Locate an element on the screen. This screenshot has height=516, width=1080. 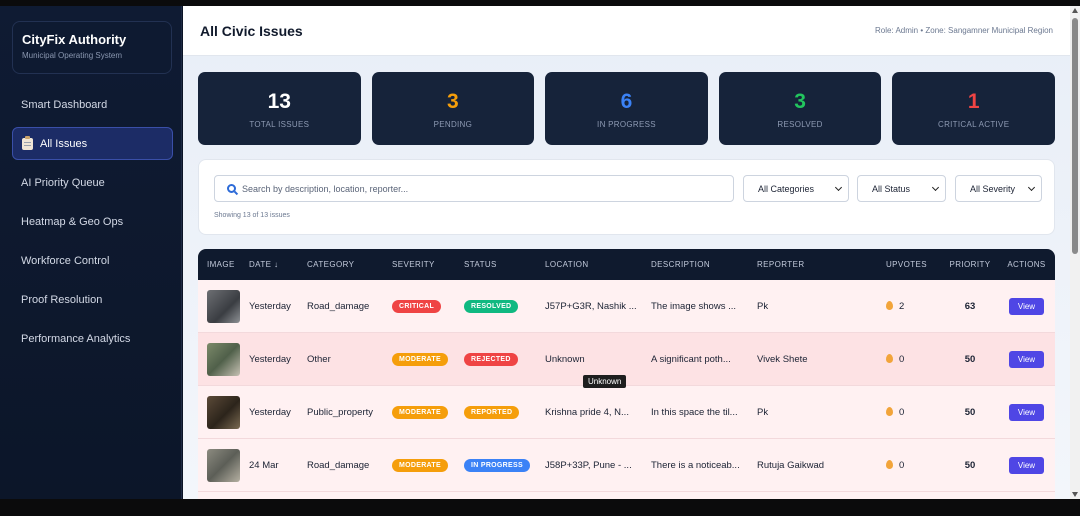
stat-label: PENDING is located at coordinates (453, 124).